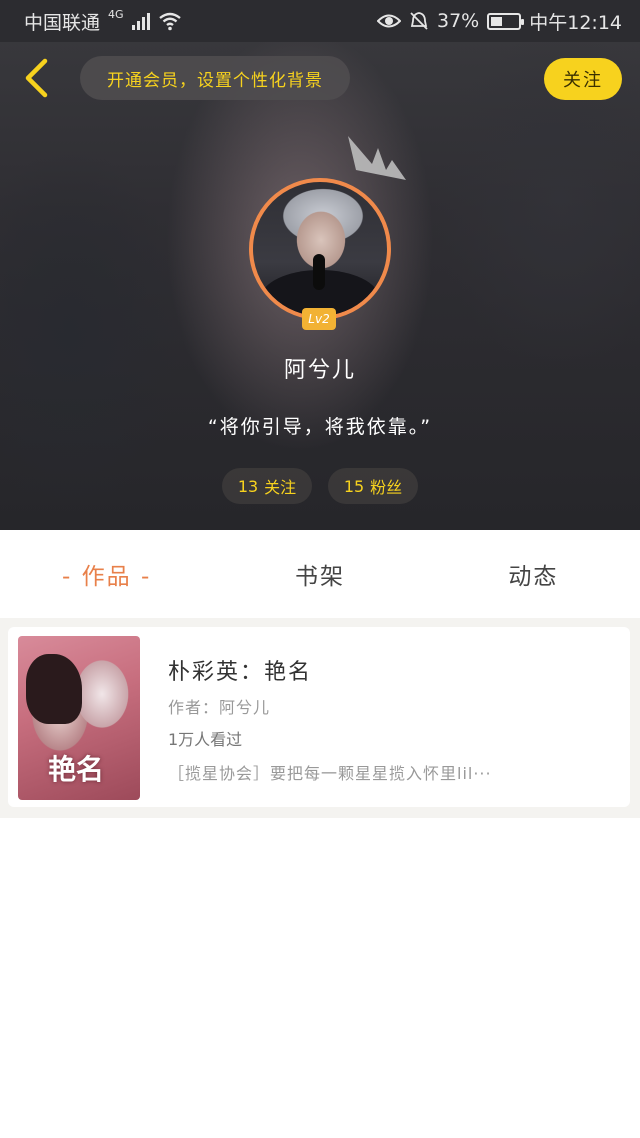  I want to click on clock: 中午12:14, so click(575, 22).